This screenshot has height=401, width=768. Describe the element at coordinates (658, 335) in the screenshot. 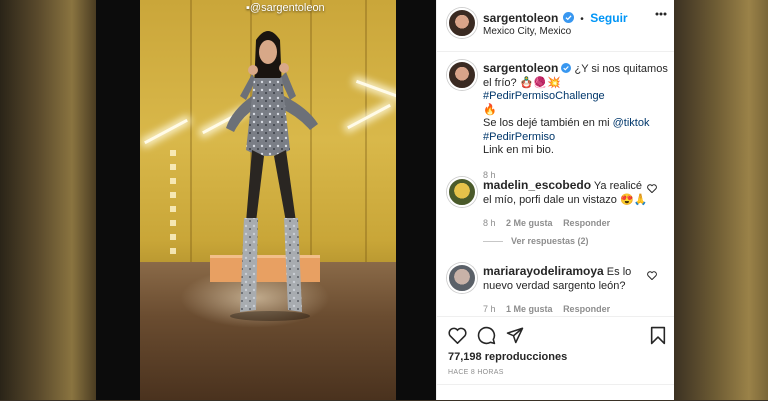

I see `bookmark-icon` at that location.